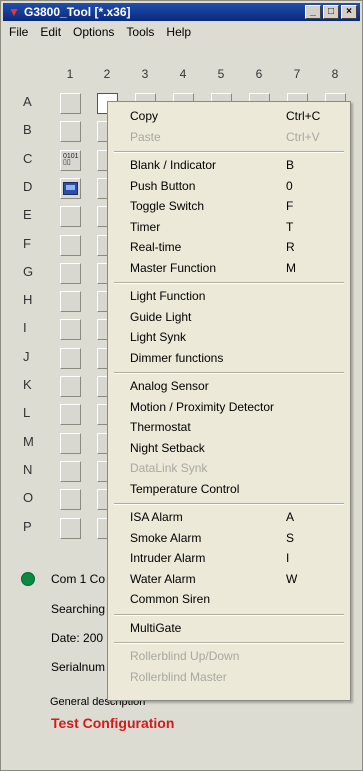  I want to click on column-header: 2, so click(107, 74).